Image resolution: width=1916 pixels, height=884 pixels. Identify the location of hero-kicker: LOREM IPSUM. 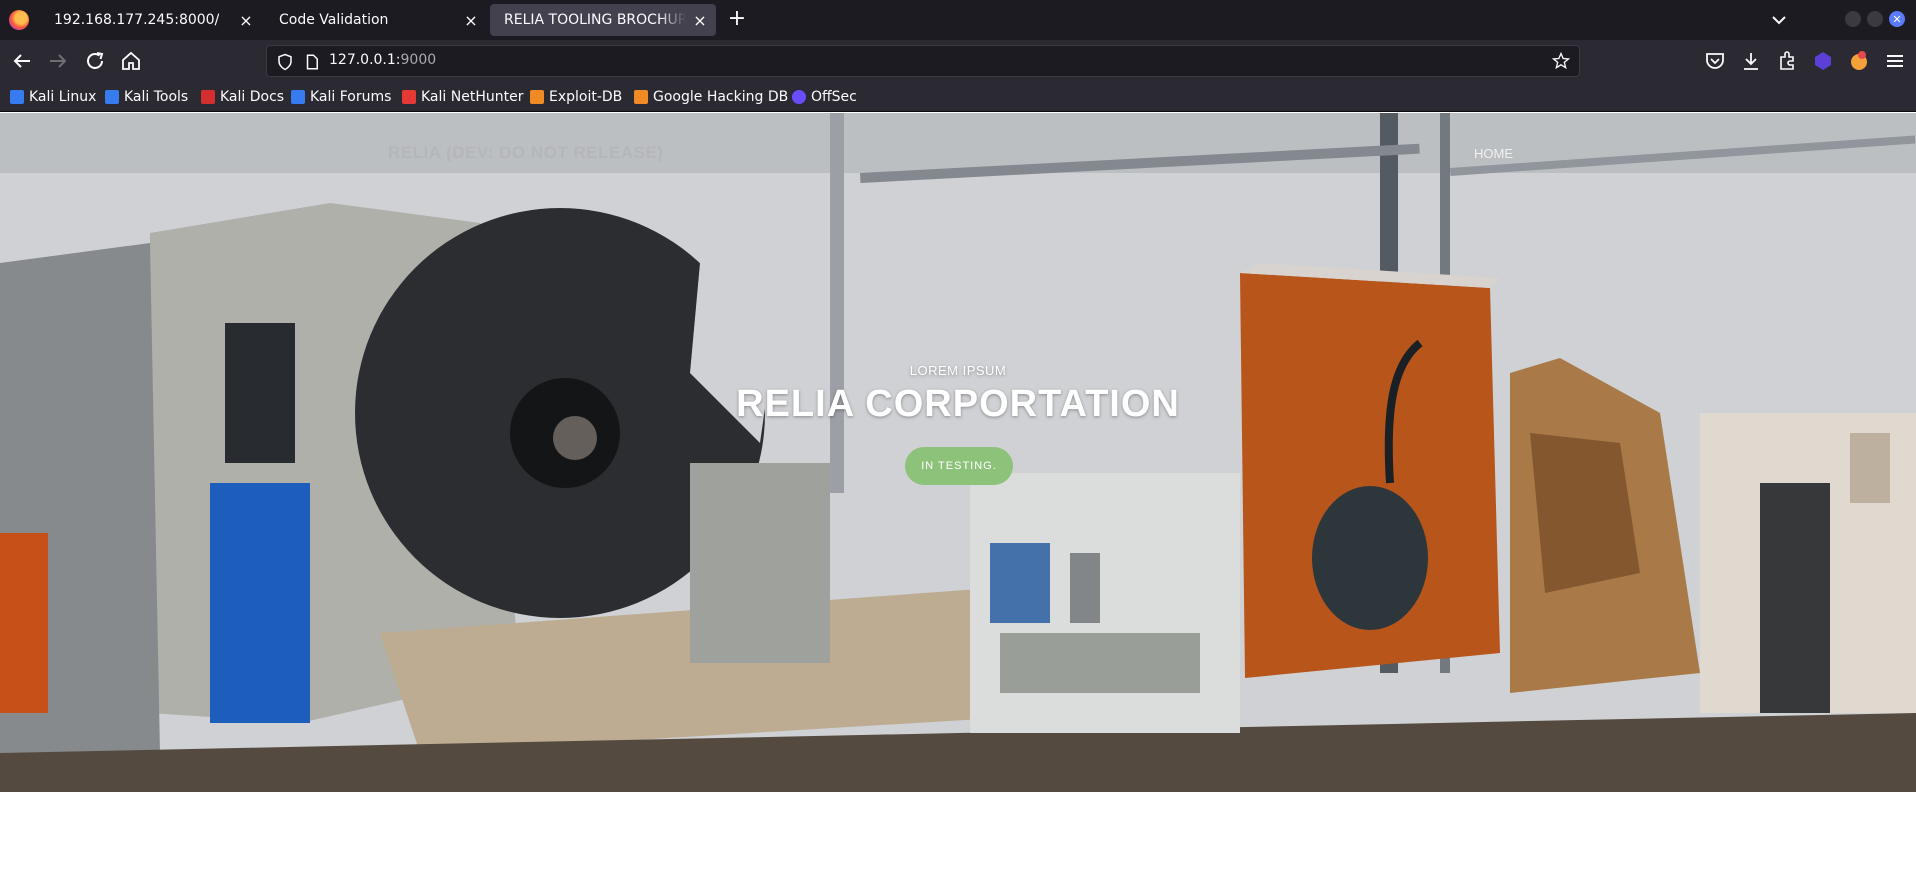
(958, 370).